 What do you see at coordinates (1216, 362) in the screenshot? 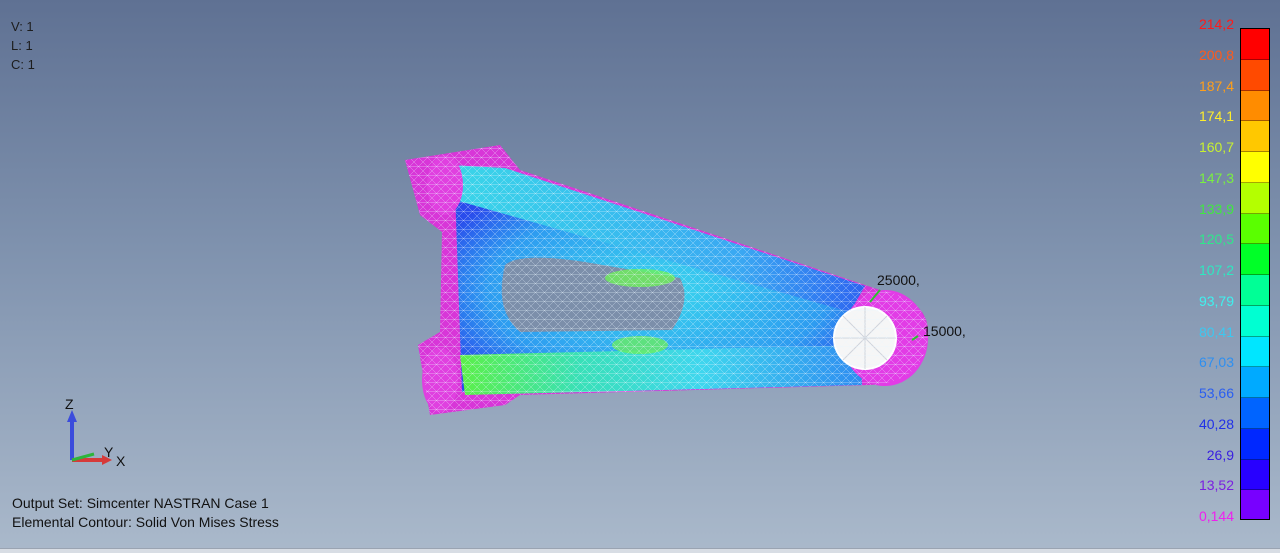
I see `legend-value-label: 67,03` at bounding box center [1216, 362].